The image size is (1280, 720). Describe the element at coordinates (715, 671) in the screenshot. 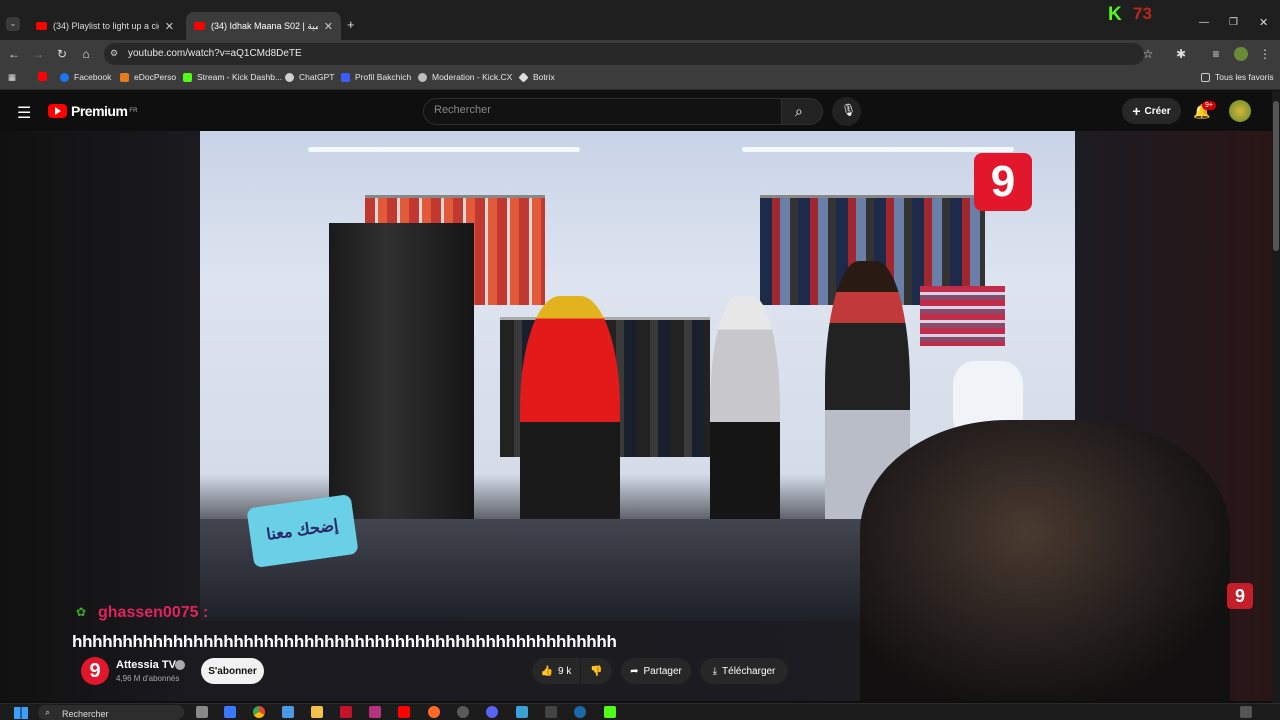

I see `download-icon: ⤓` at that location.